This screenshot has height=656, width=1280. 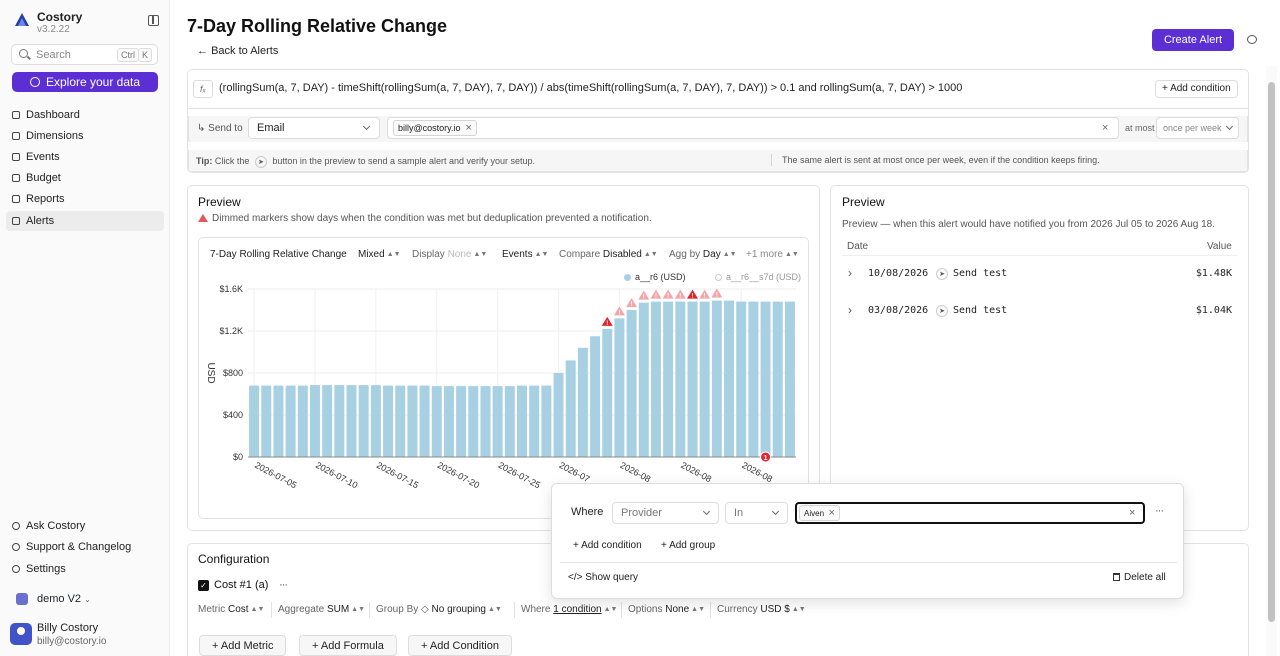 What do you see at coordinates (569, 609) in the screenshot?
I see `where-select: Where 1 condition ▲▼` at bounding box center [569, 609].